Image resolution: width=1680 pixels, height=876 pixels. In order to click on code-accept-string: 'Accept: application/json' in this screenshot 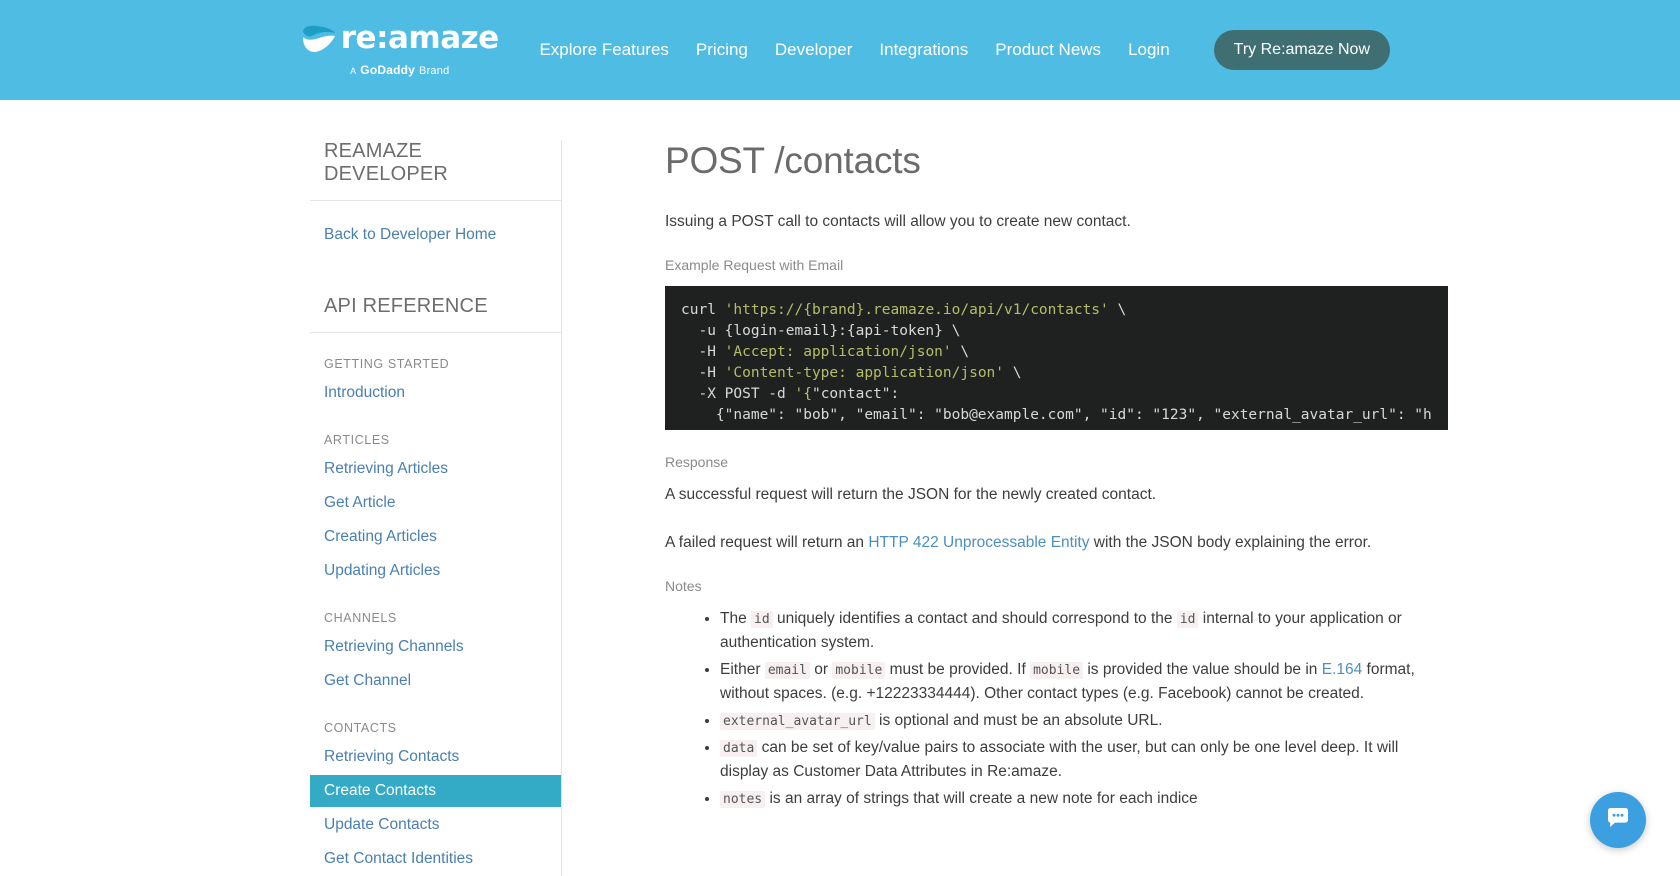, I will do `click(838, 352)`.